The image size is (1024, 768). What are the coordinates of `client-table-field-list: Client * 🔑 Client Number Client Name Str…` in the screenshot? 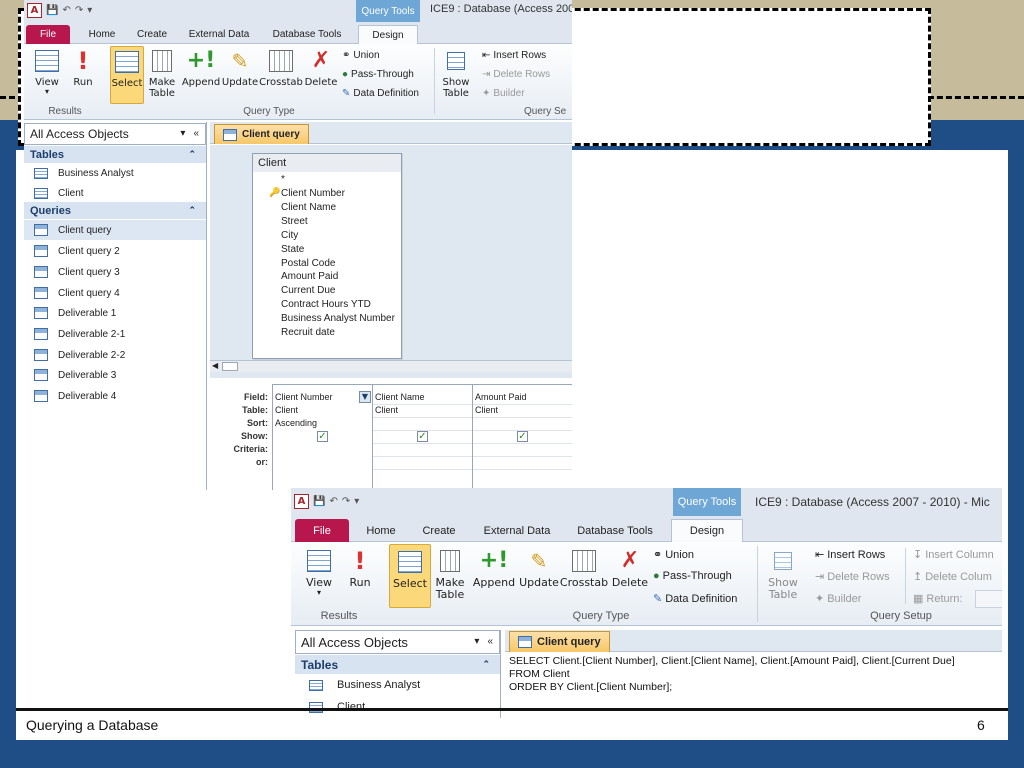 It's located at (327, 256).